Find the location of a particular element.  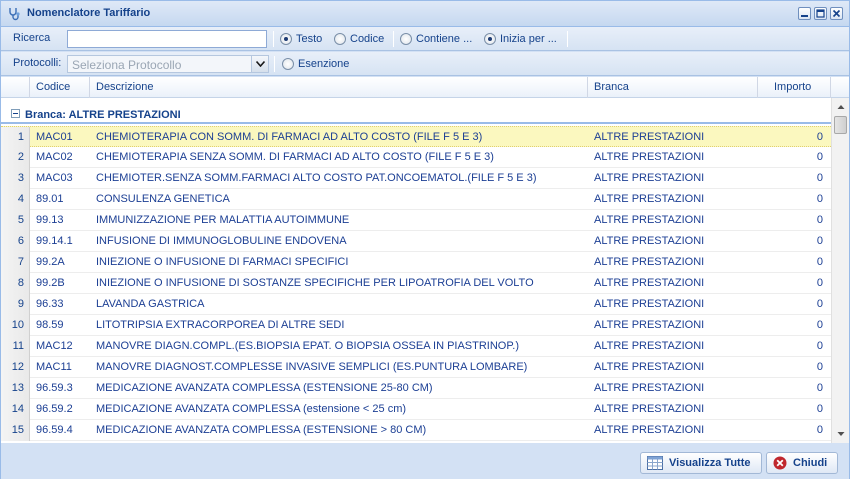

scroll-down-icon is located at coordinates (841, 434).